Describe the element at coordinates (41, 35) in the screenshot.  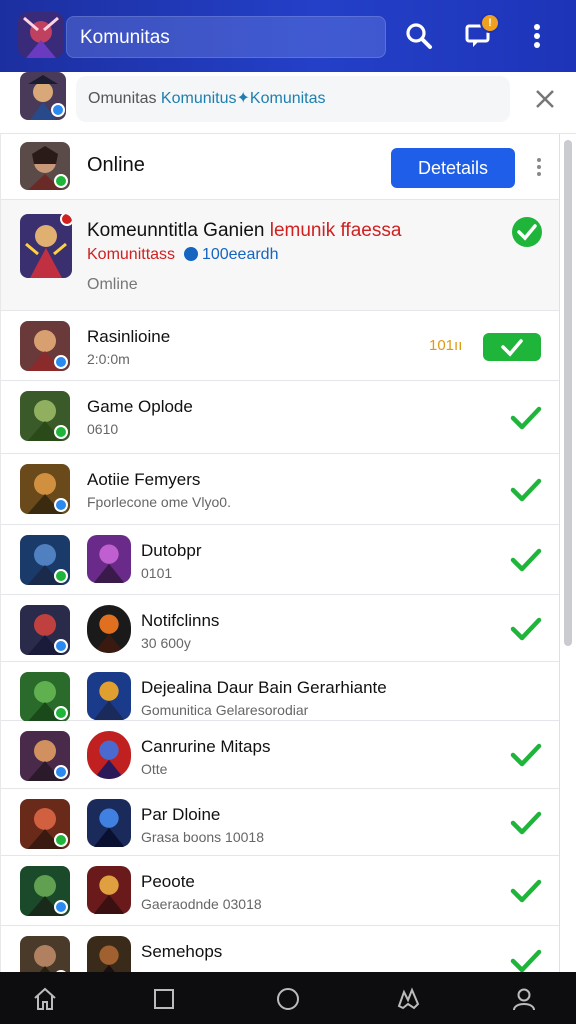
I see `app-avatar` at that location.